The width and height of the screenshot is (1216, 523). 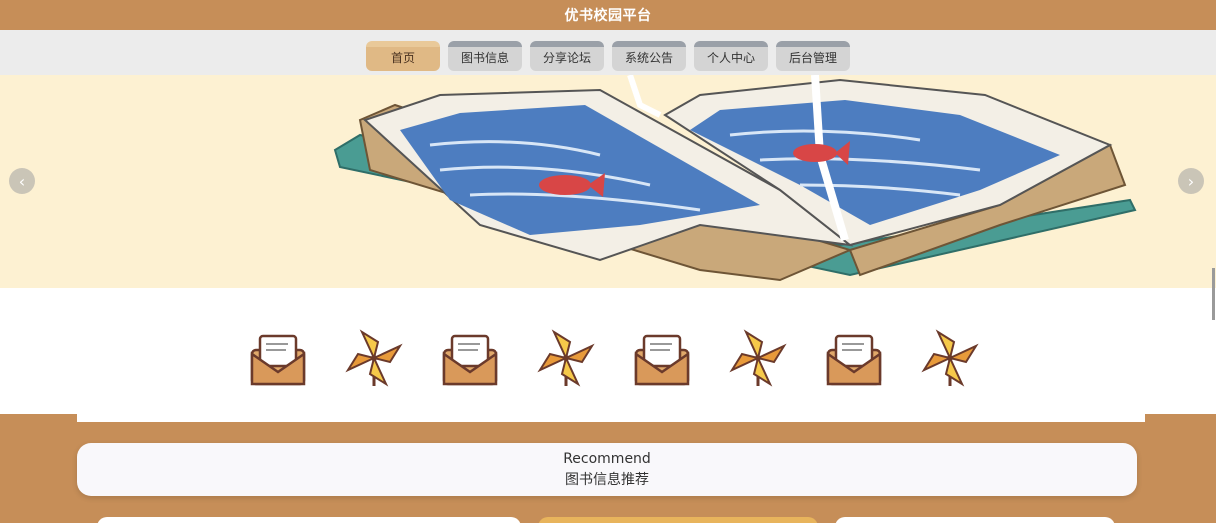 What do you see at coordinates (607, 469) in the screenshot?
I see `recommend-section-header: Recommend 图书信息推荐` at bounding box center [607, 469].